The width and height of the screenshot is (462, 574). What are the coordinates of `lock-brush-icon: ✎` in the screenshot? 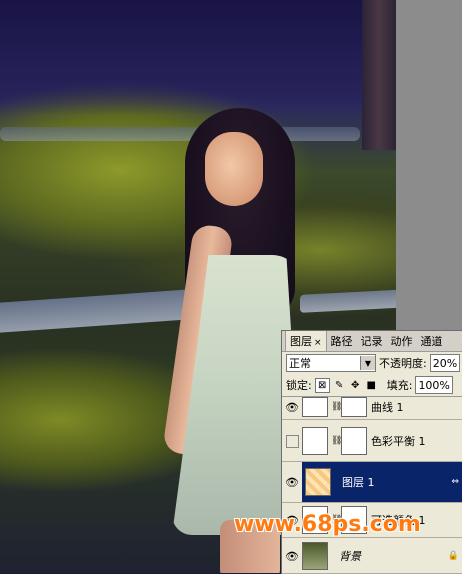 It's located at (339, 385).